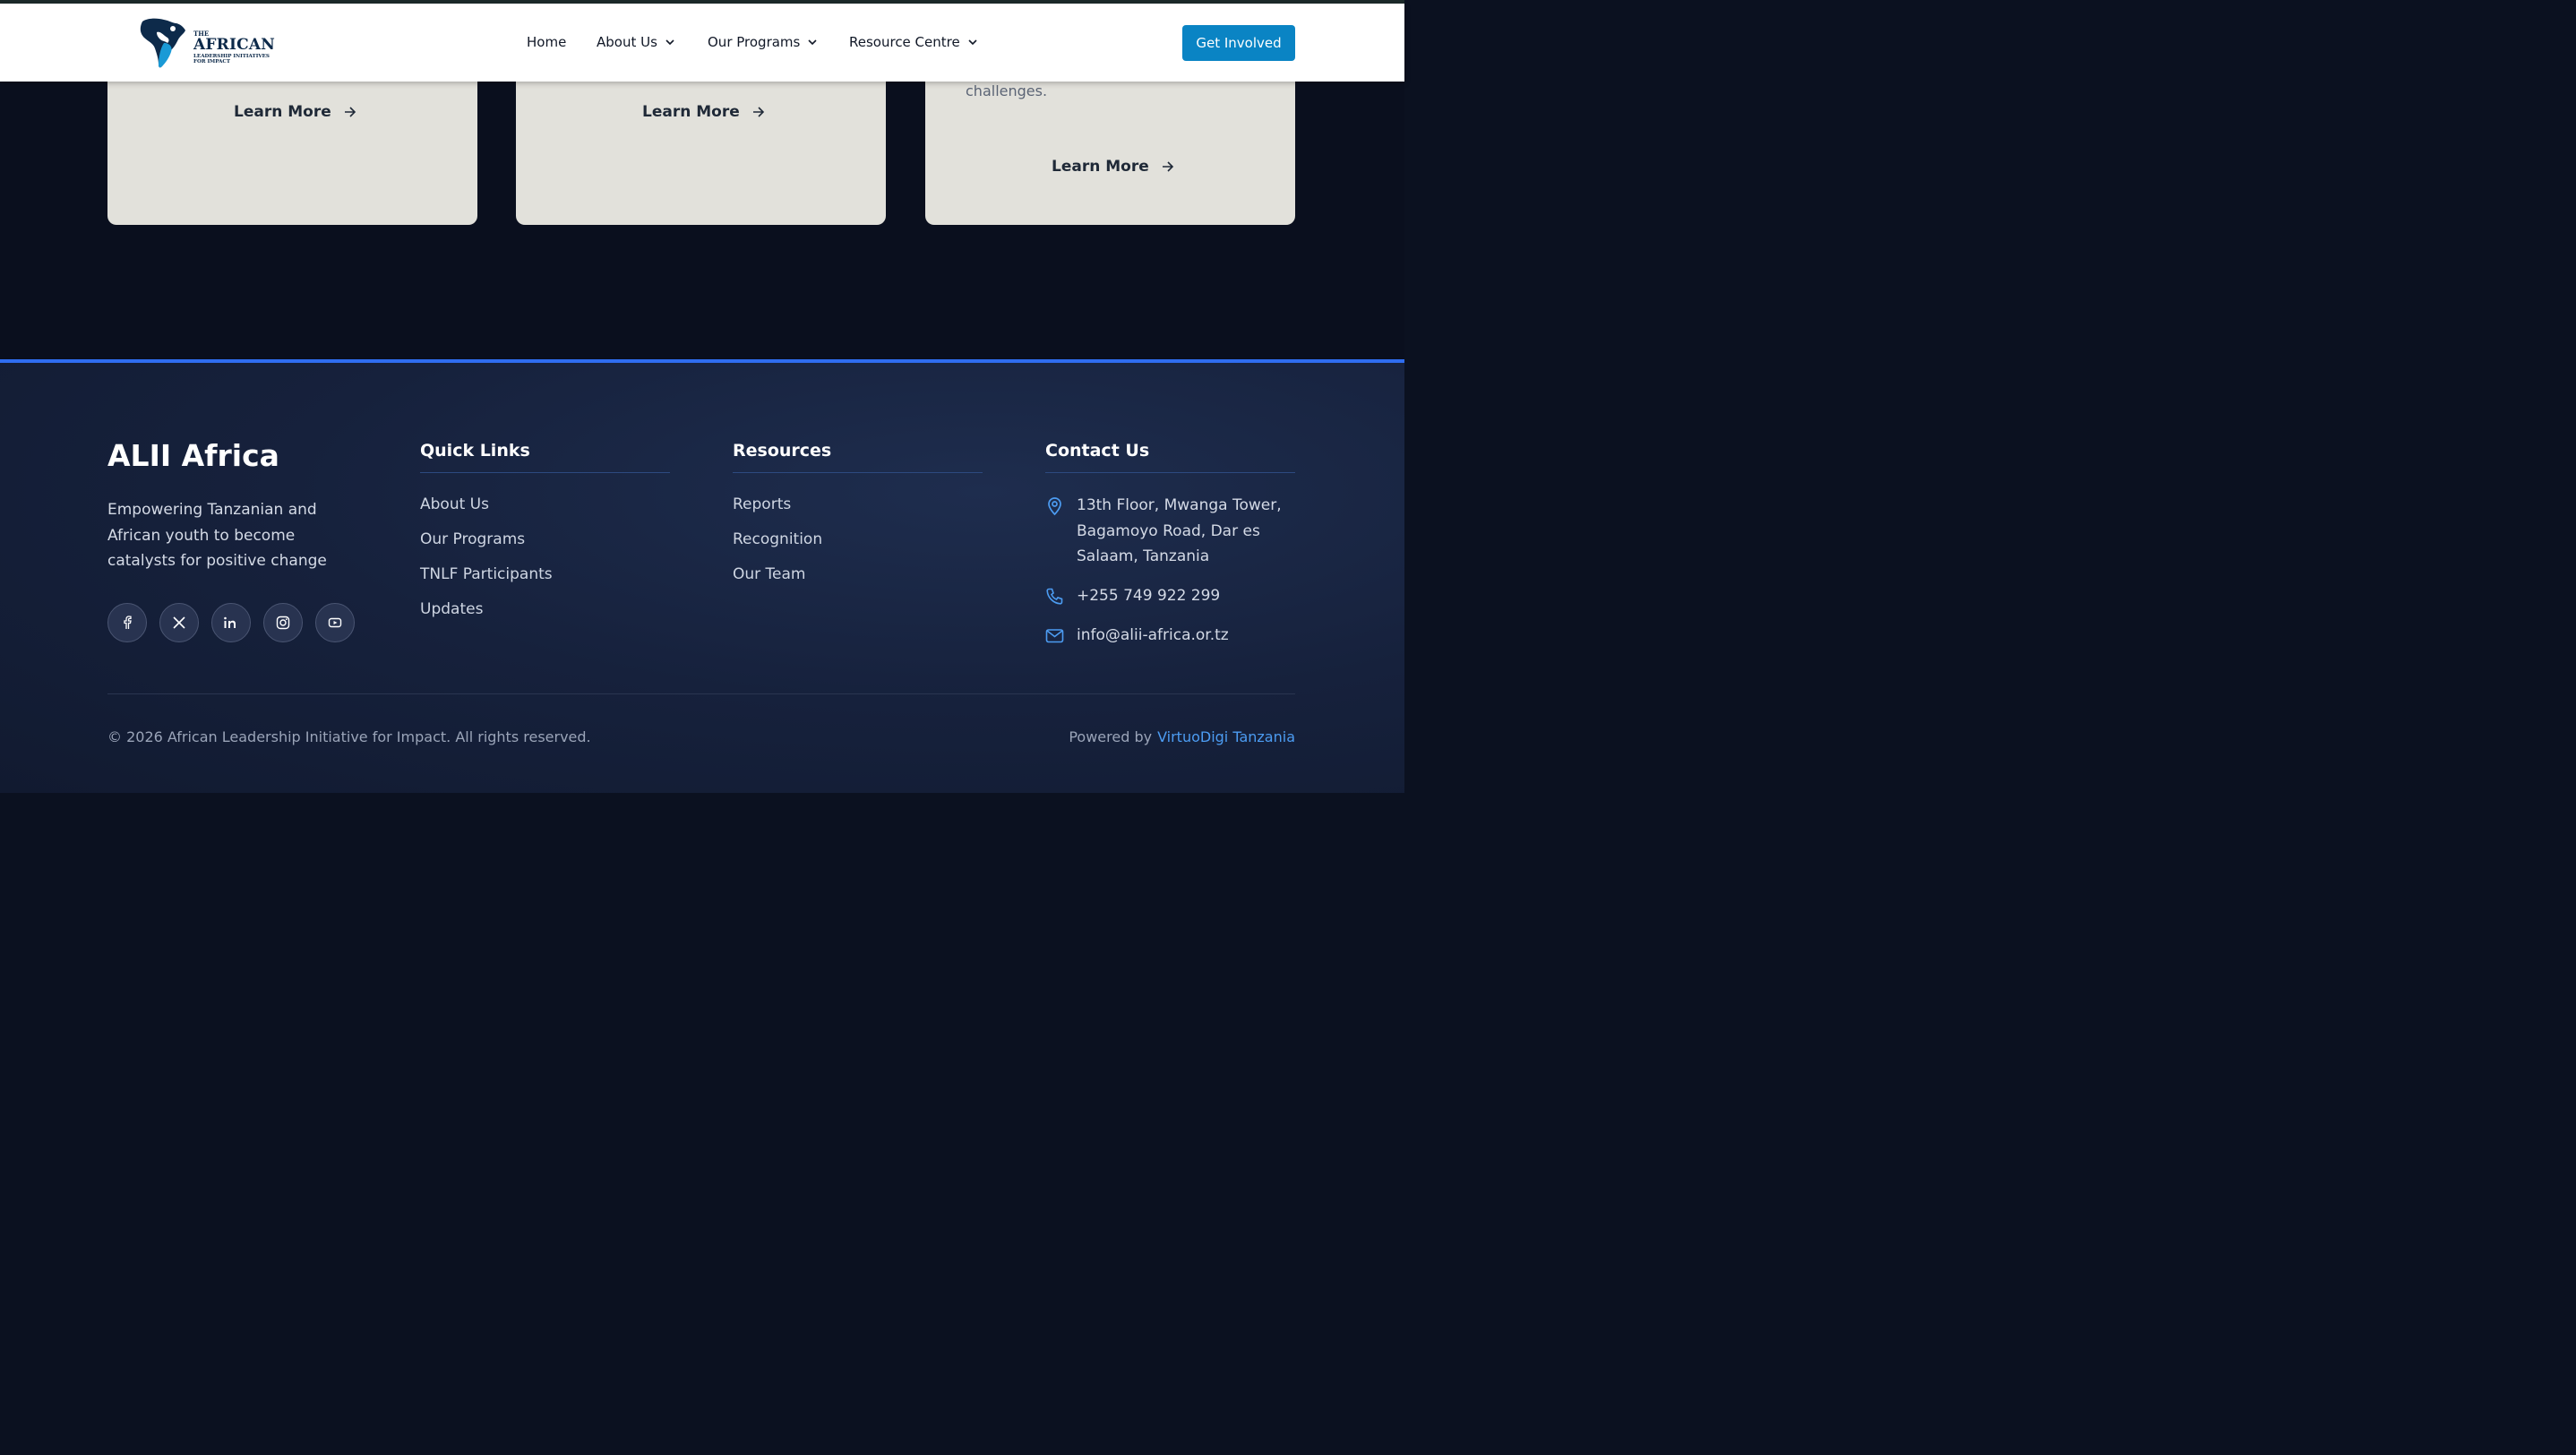 The image size is (2576, 1455). I want to click on contact-email: info@alii-africa.or.tz, so click(1137, 636).